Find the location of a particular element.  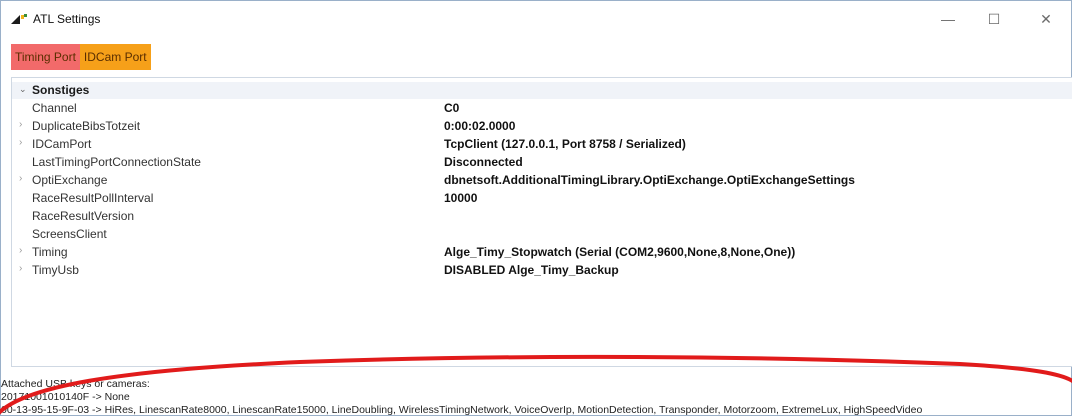

property-name: RaceResultVersion is located at coordinates (83, 216).